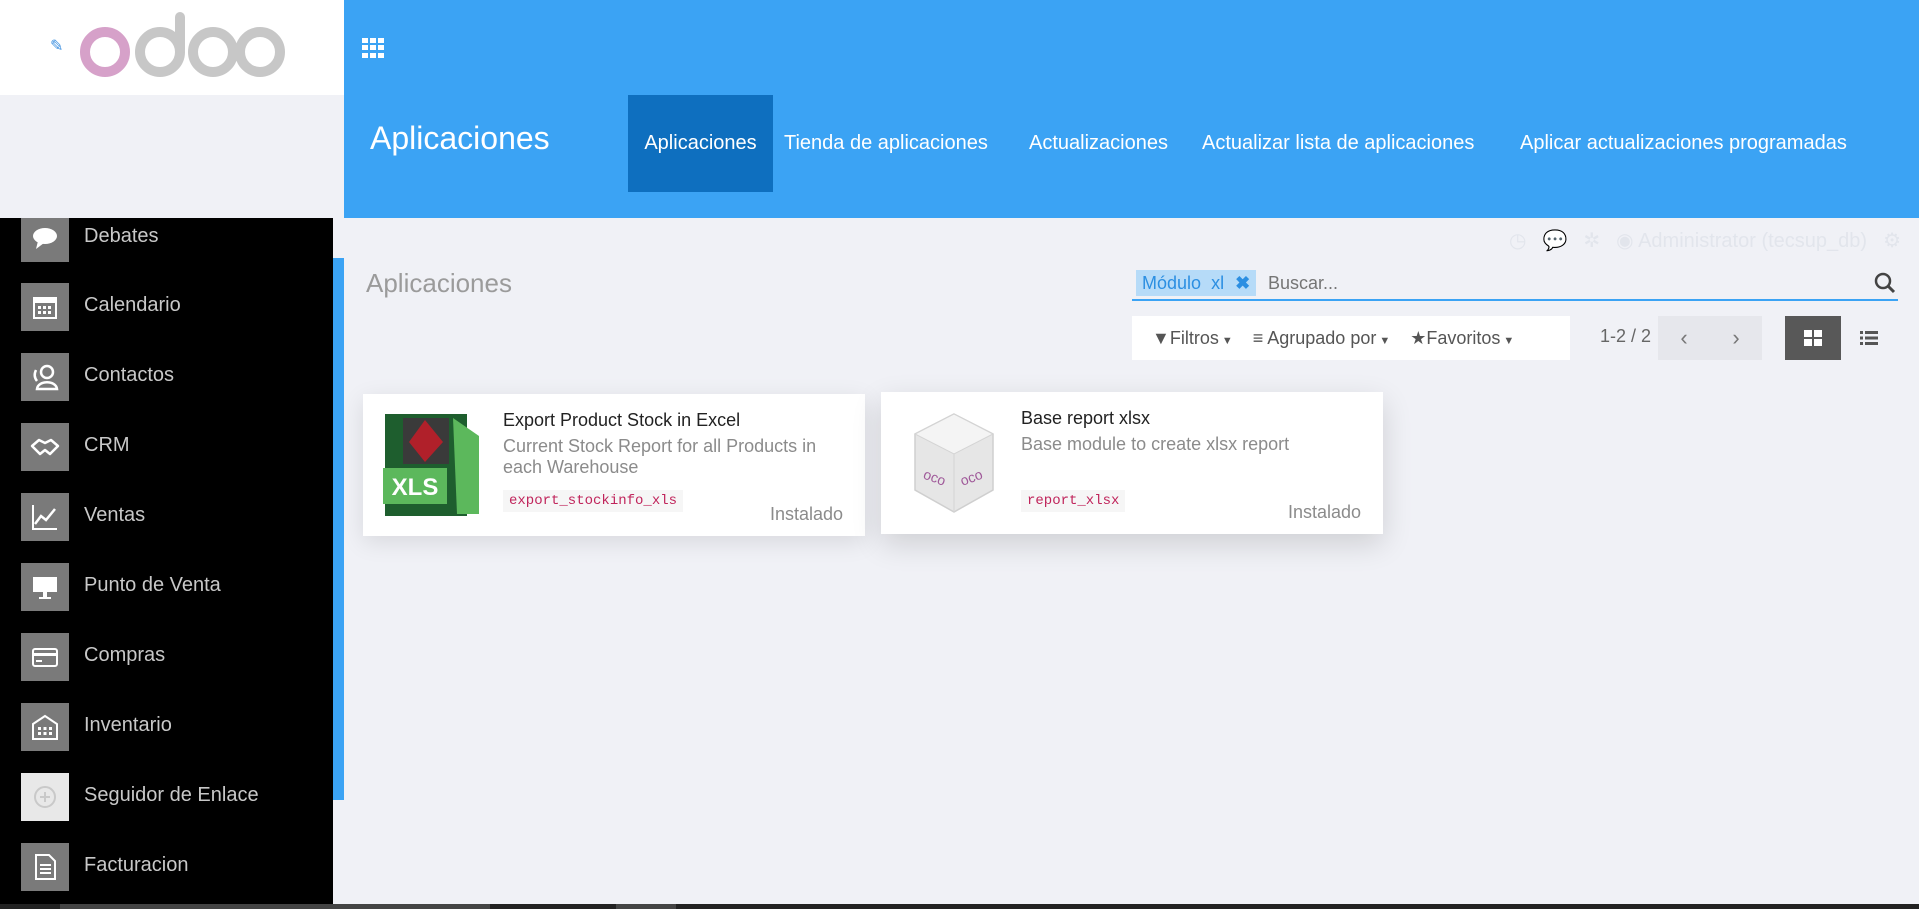 The image size is (1919, 909). What do you see at coordinates (1892, 240) in the screenshot?
I see `gear-icon: ⚙` at bounding box center [1892, 240].